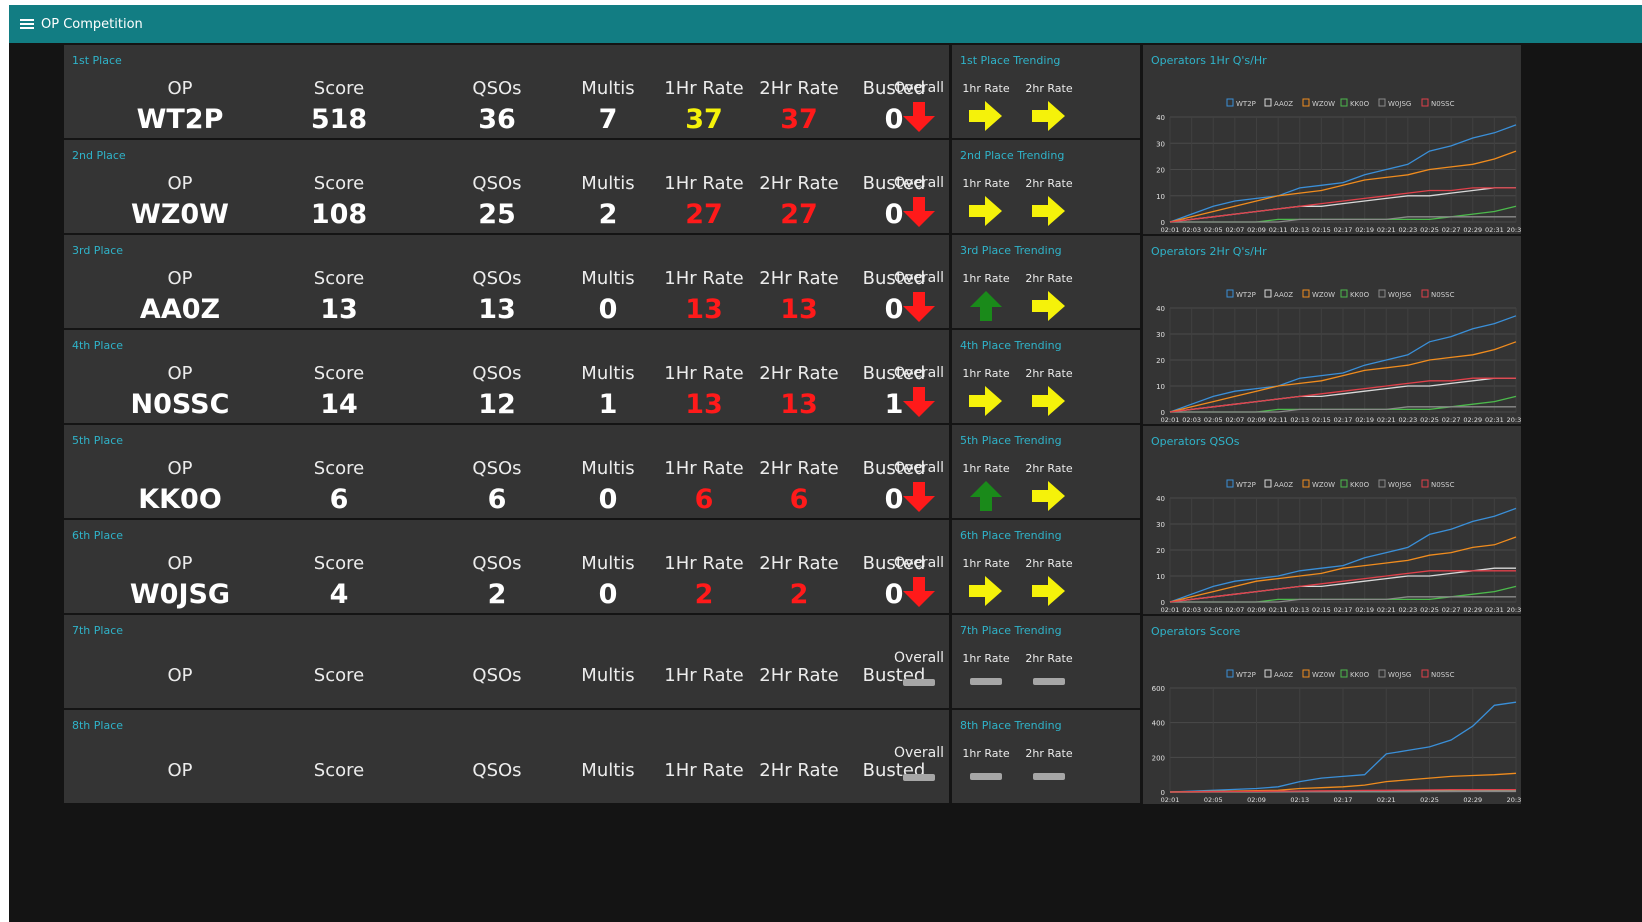  Describe the element at coordinates (1494, 610) in the screenshot. I see `x-tick-label: 02:31` at that location.